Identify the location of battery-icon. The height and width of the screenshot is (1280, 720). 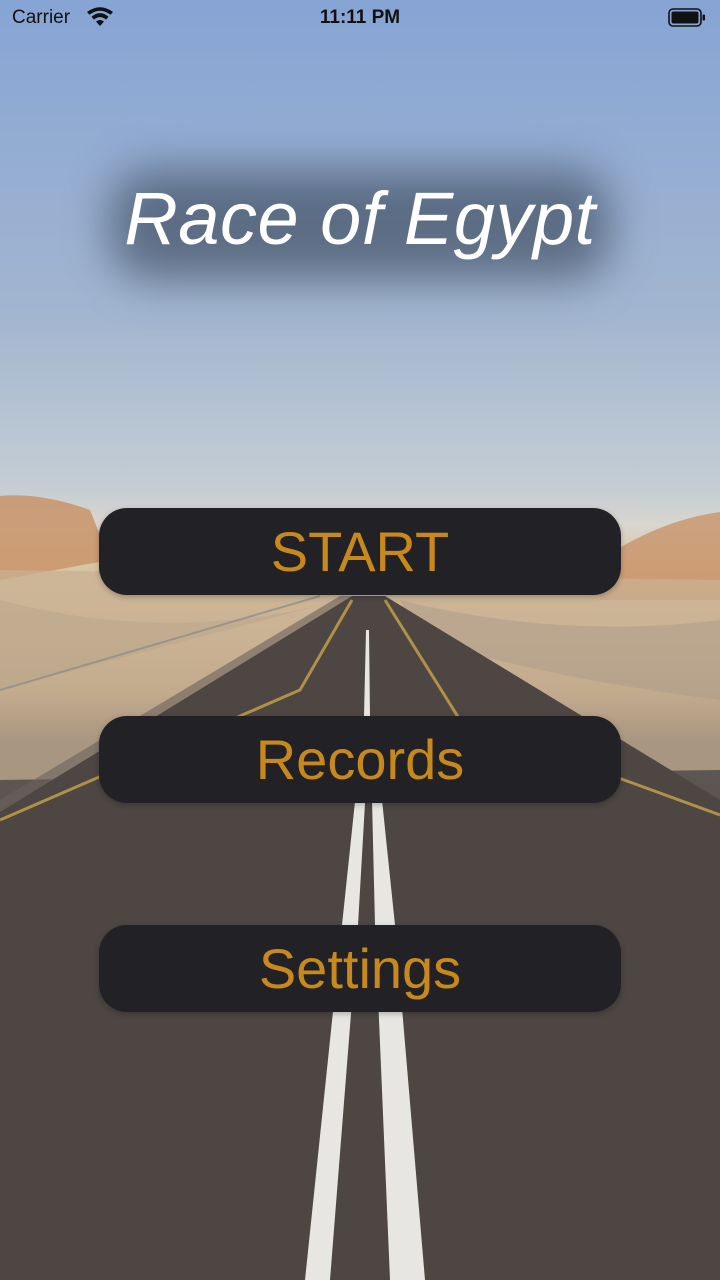
(686, 17).